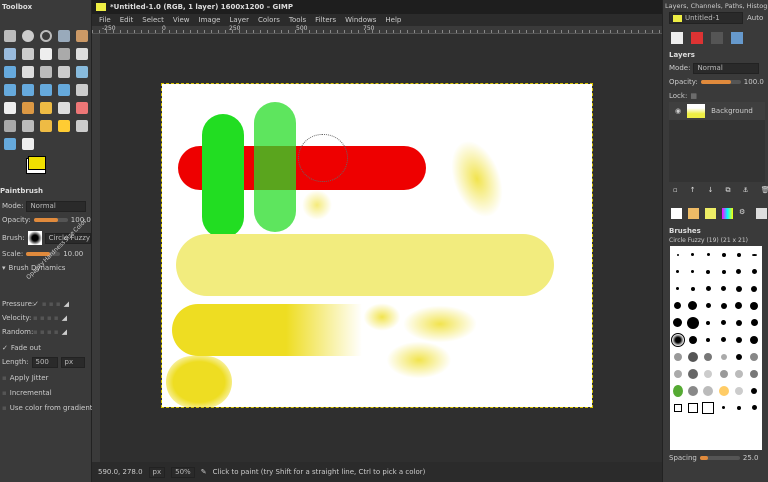  I want to click on menu-image: Image, so click(210, 20).